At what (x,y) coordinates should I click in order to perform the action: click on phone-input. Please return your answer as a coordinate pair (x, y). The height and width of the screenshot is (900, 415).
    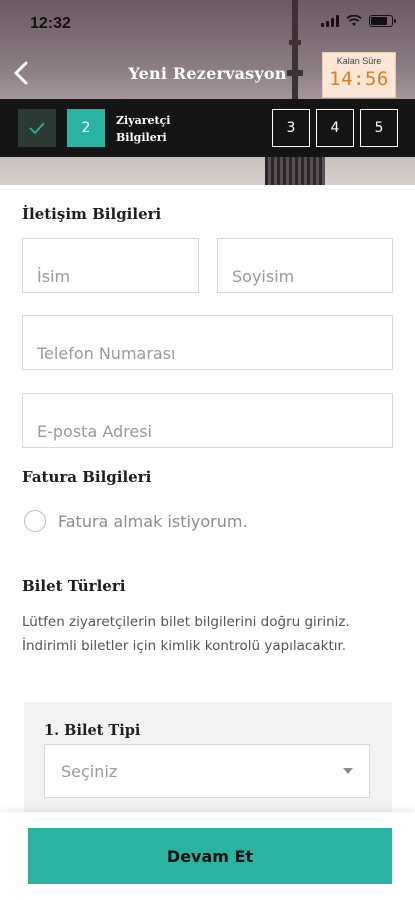
    Looking at the image, I should click on (207, 342).